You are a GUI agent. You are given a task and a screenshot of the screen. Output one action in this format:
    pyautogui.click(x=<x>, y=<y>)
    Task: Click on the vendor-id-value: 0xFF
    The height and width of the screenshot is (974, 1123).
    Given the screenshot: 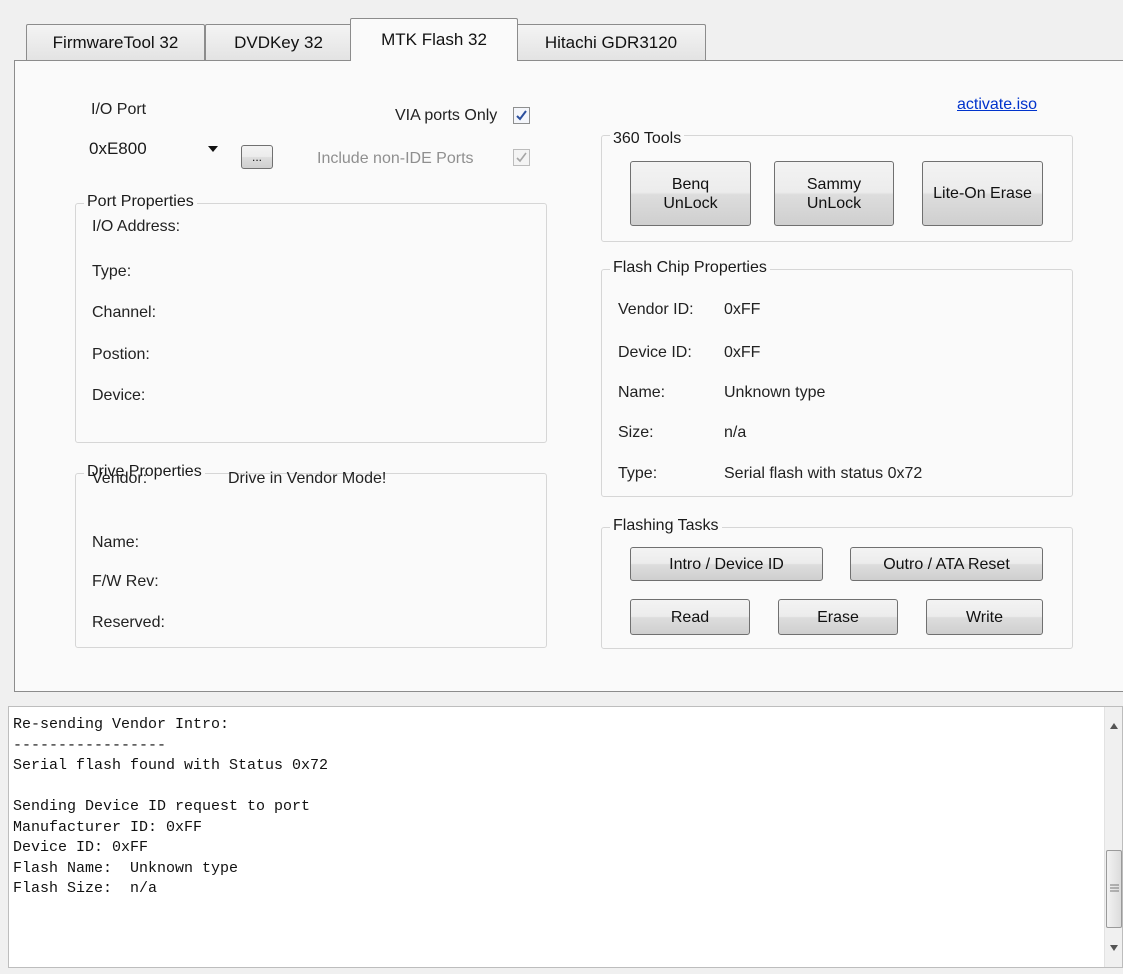 What is the action you would take?
    pyautogui.click(x=742, y=309)
    